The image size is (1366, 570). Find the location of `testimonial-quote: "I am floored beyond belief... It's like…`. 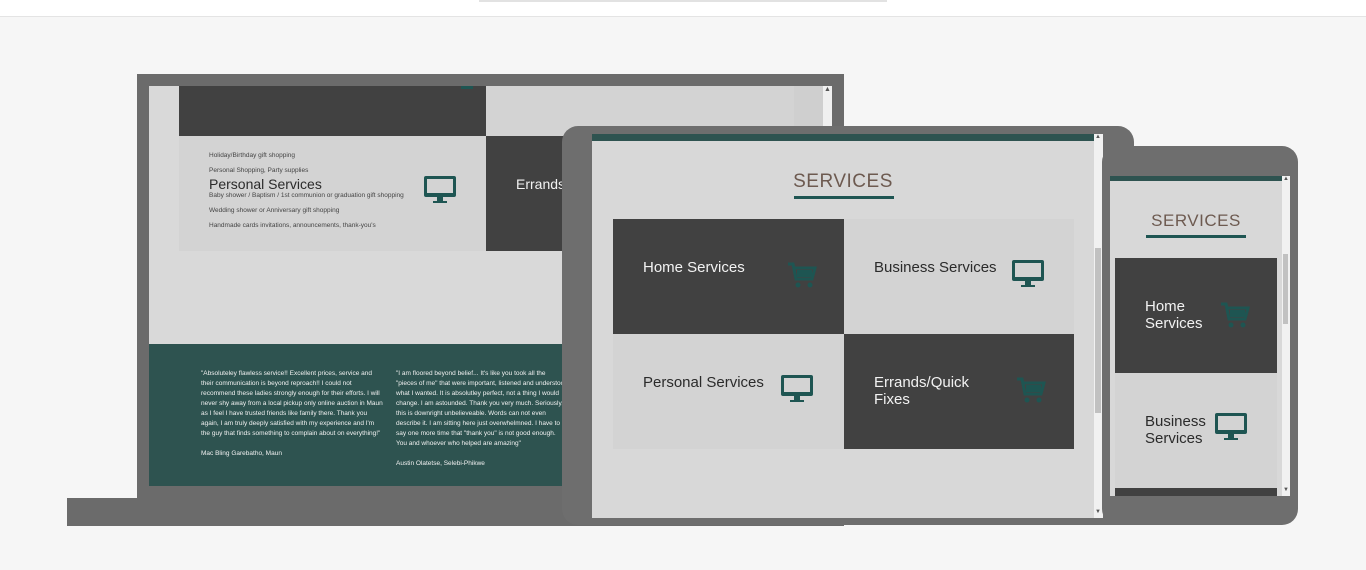

testimonial-quote: "I am floored beyond belief... It's like… is located at coordinates (482, 408).